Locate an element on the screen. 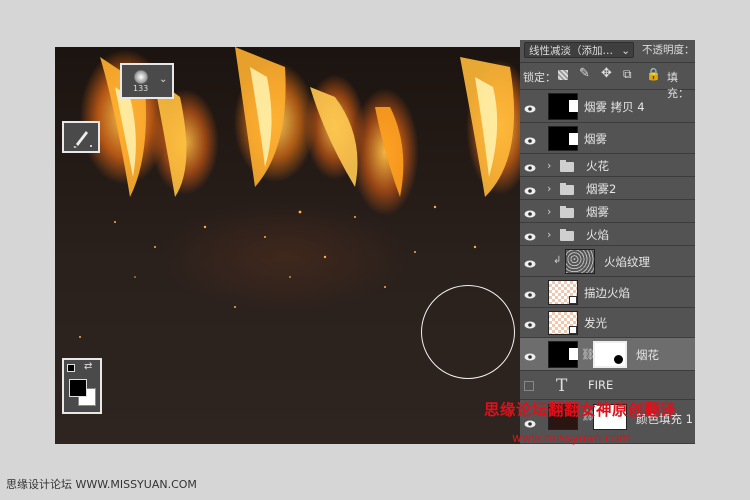 This screenshot has width=750, height=500. lock-pixels-icon: ✎ is located at coordinates (584, 73).